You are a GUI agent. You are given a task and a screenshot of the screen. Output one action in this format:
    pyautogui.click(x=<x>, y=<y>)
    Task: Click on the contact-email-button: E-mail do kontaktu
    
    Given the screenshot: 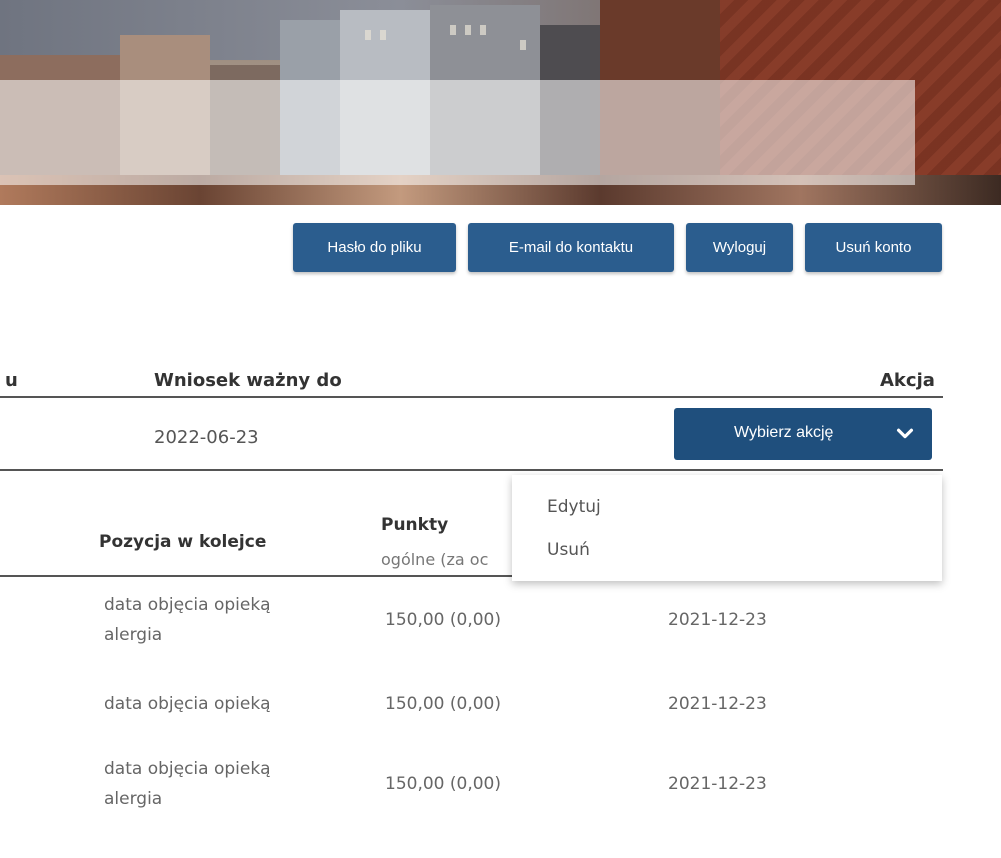 What is the action you would take?
    pyautogui.click(x=571, y=247)
    